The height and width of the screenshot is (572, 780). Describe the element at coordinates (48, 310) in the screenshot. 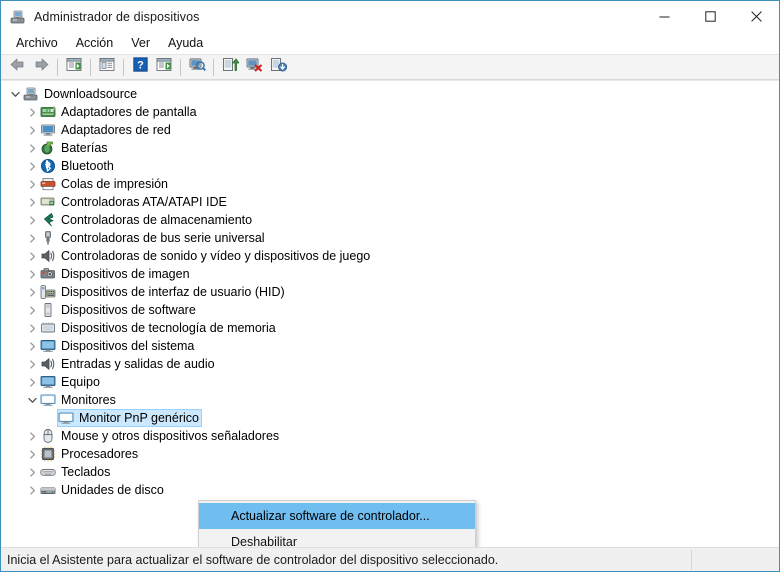

I see `software-device-icon` at that location.